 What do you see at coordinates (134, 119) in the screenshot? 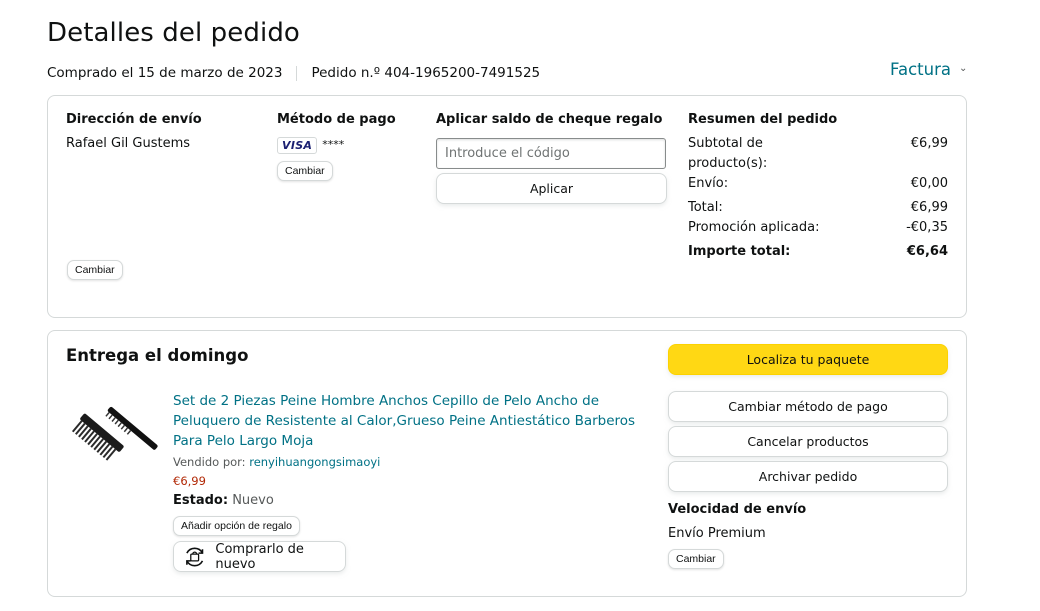
I see `shipping-heading: Dirección de envío` at bounding box center [134, 119].